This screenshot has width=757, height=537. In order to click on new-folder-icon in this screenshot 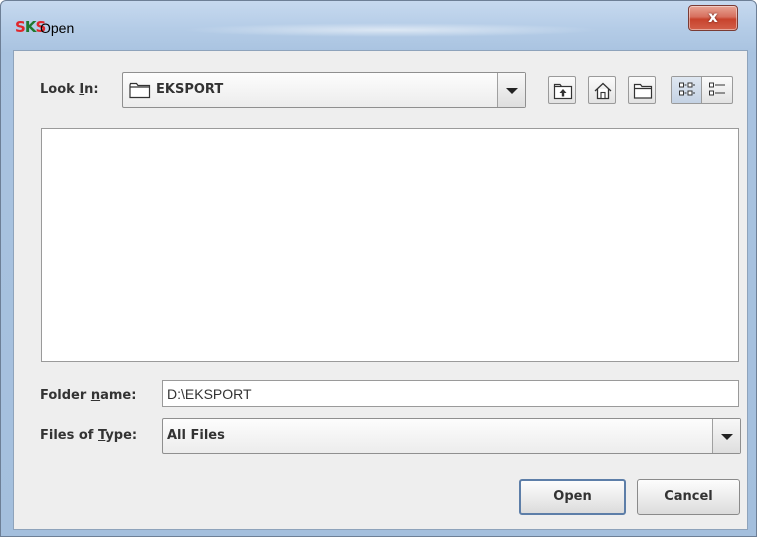, I will do `click(643, 91)`.